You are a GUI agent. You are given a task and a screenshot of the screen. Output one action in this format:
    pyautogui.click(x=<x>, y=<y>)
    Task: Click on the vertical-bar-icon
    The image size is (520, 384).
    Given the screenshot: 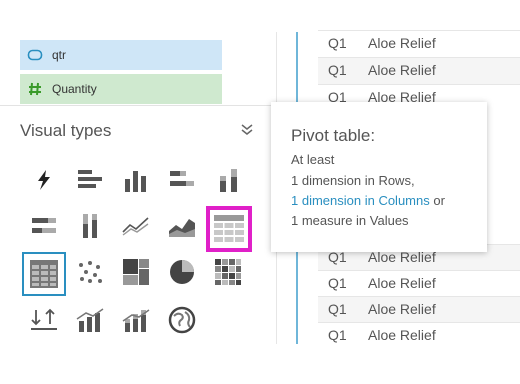 What is the action you would take?
    pyautogui.click(x=136, y=180)
    